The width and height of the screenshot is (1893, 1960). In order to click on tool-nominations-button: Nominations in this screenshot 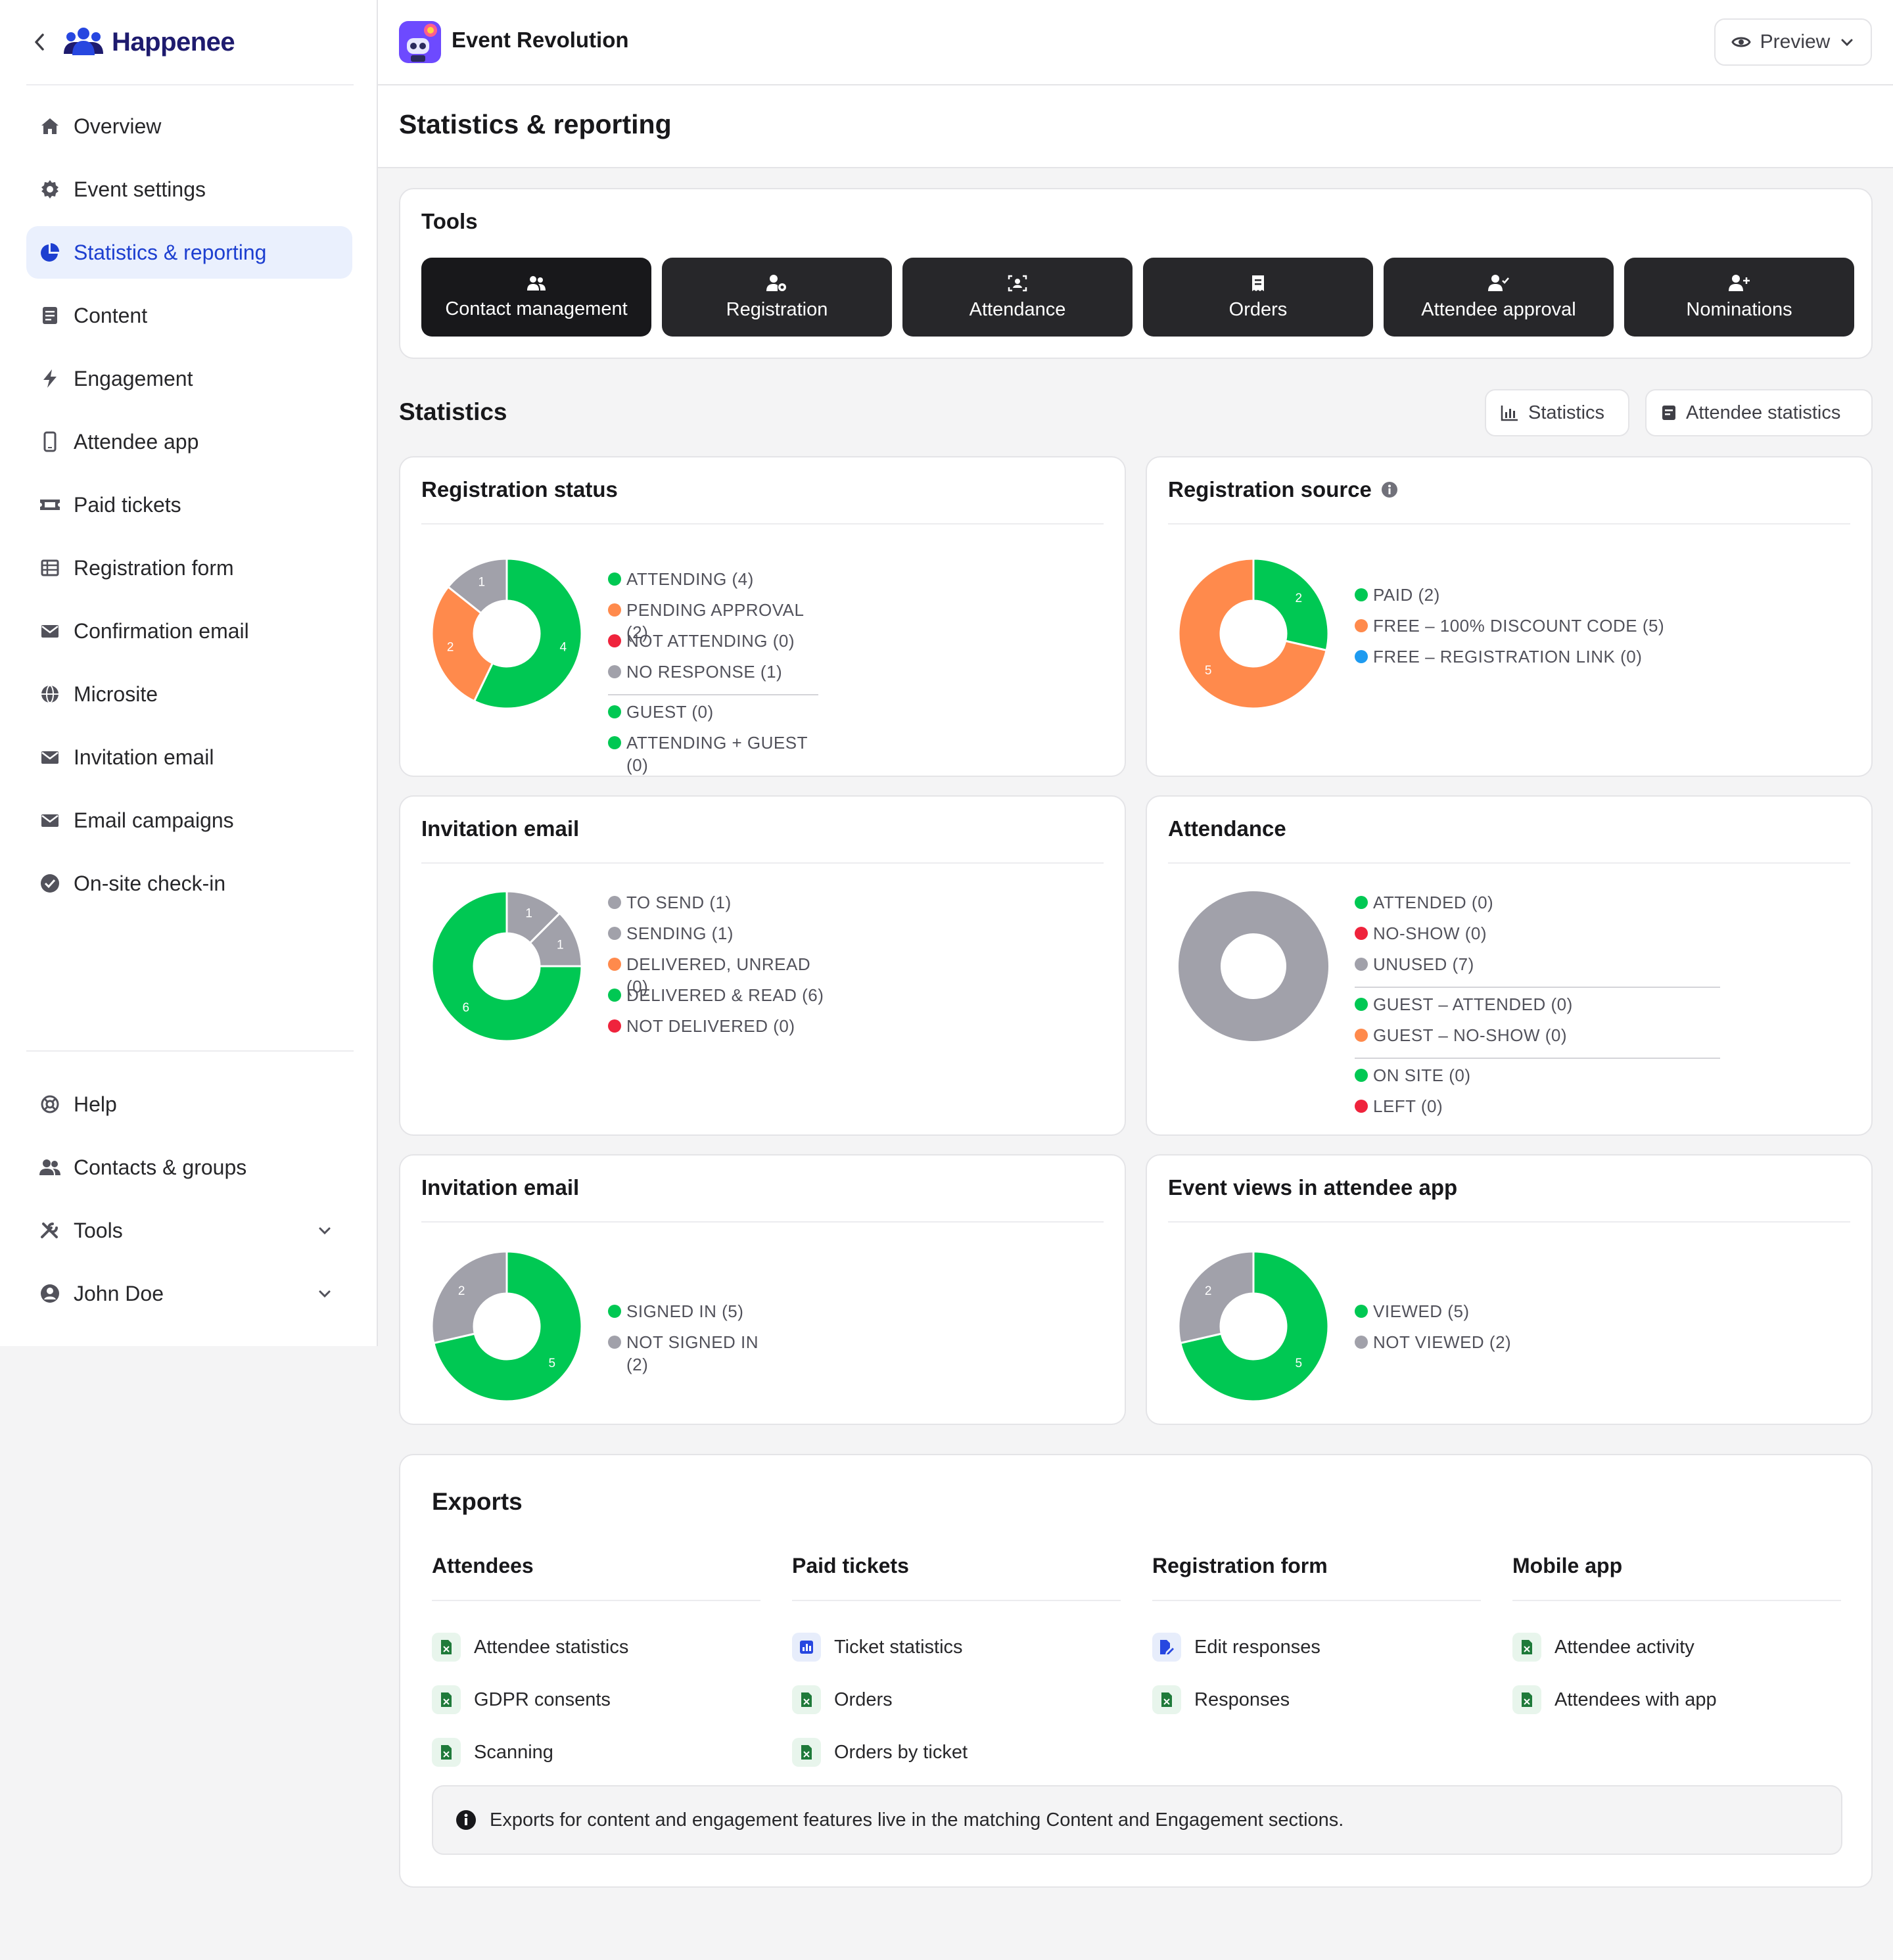, I will do `click(1739, 297)`.